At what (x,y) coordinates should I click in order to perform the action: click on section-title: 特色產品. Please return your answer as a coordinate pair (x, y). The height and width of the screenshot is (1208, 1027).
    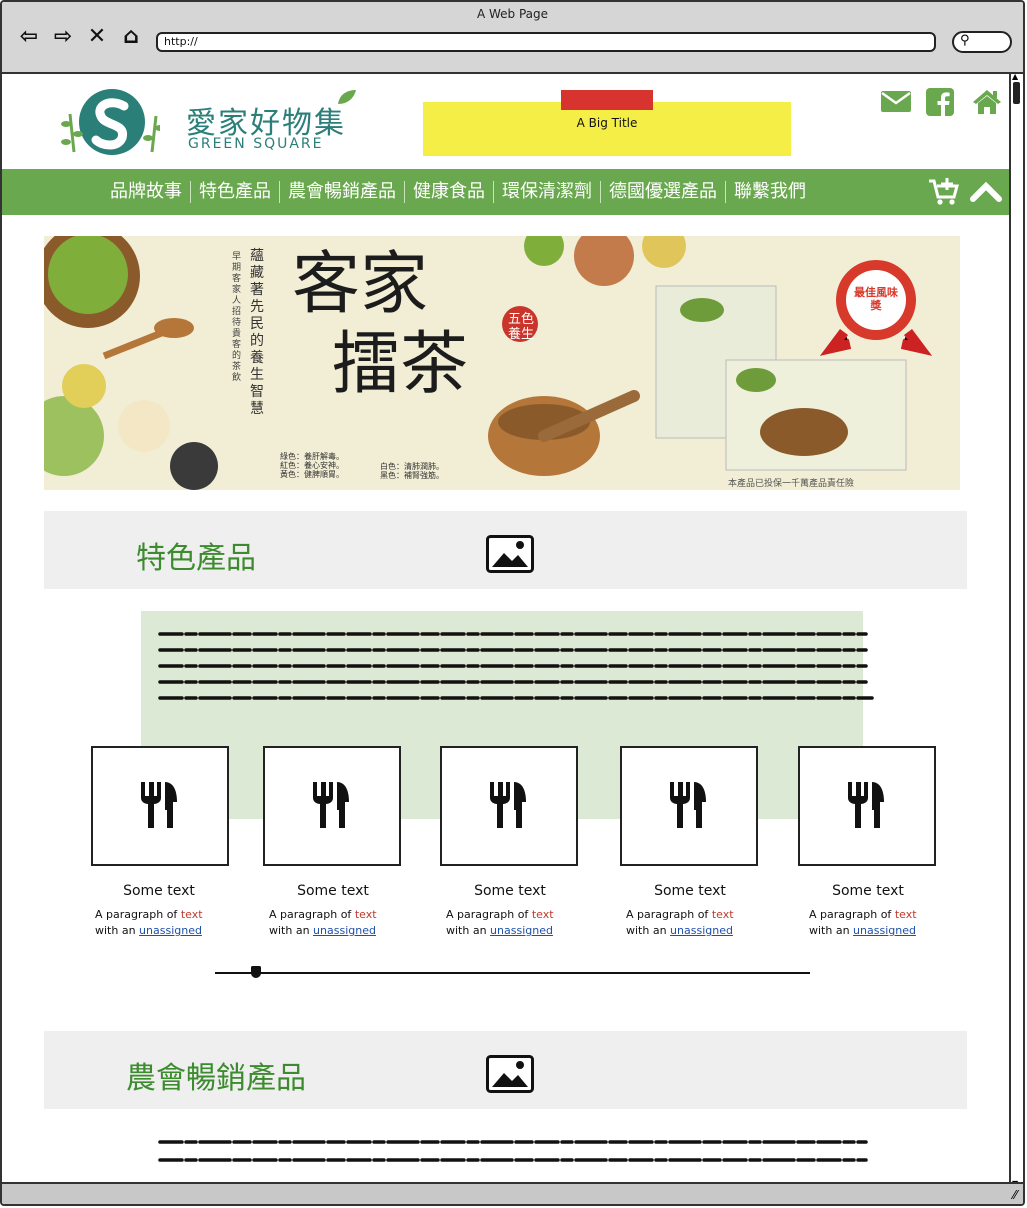
    Looking at the image, I should click on (196, 558).